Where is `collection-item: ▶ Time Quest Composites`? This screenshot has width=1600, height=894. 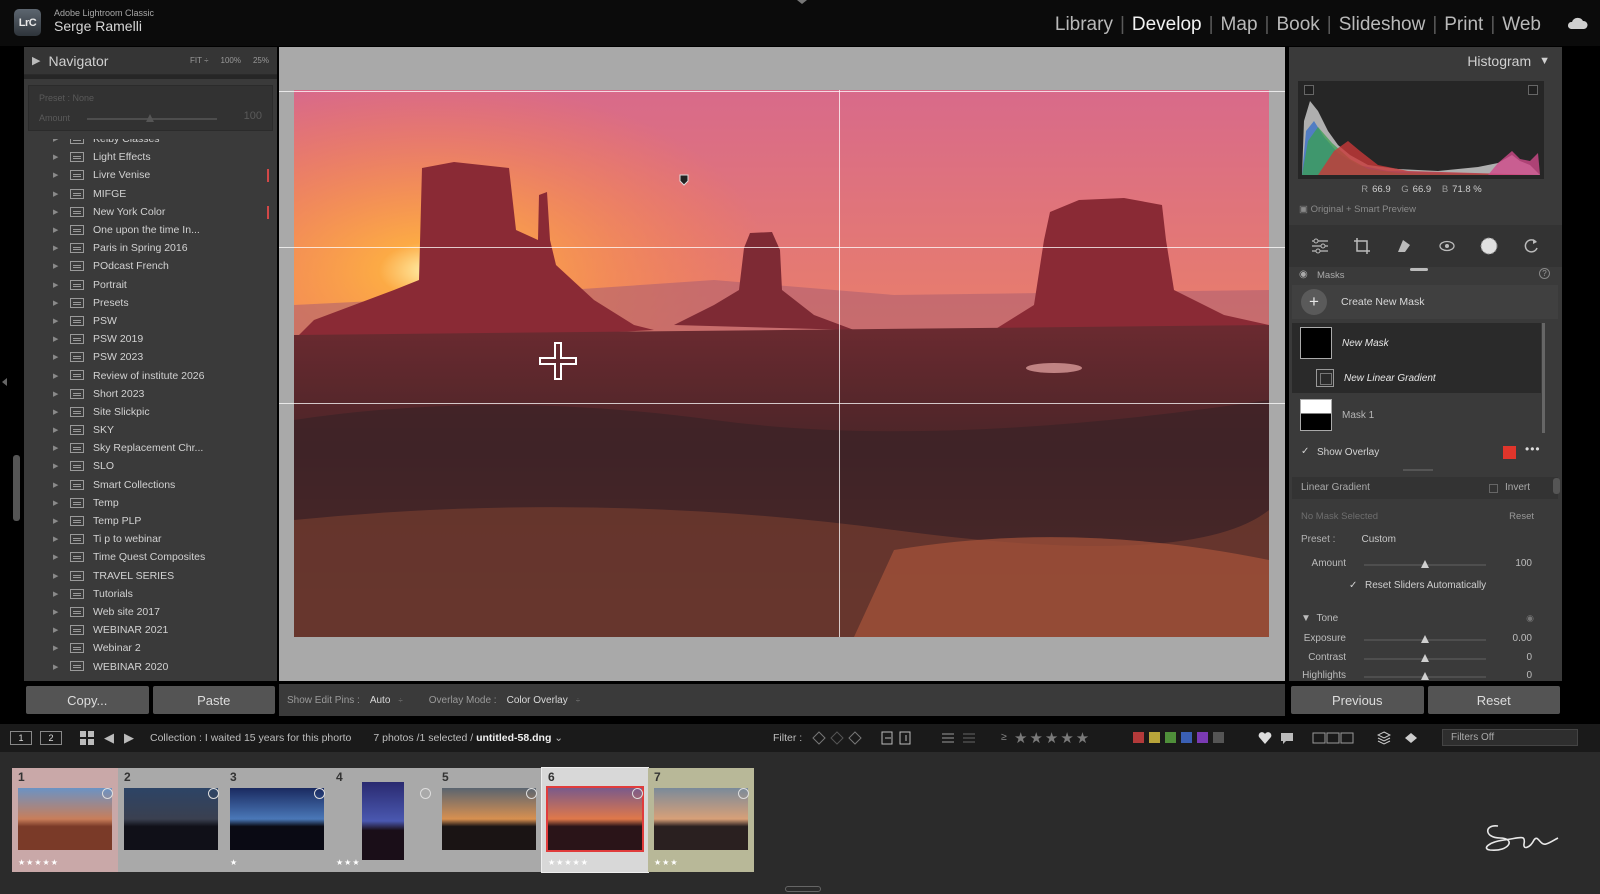
collection-item: ▶ Time Quest Composites is located at coordinates (146, 557).